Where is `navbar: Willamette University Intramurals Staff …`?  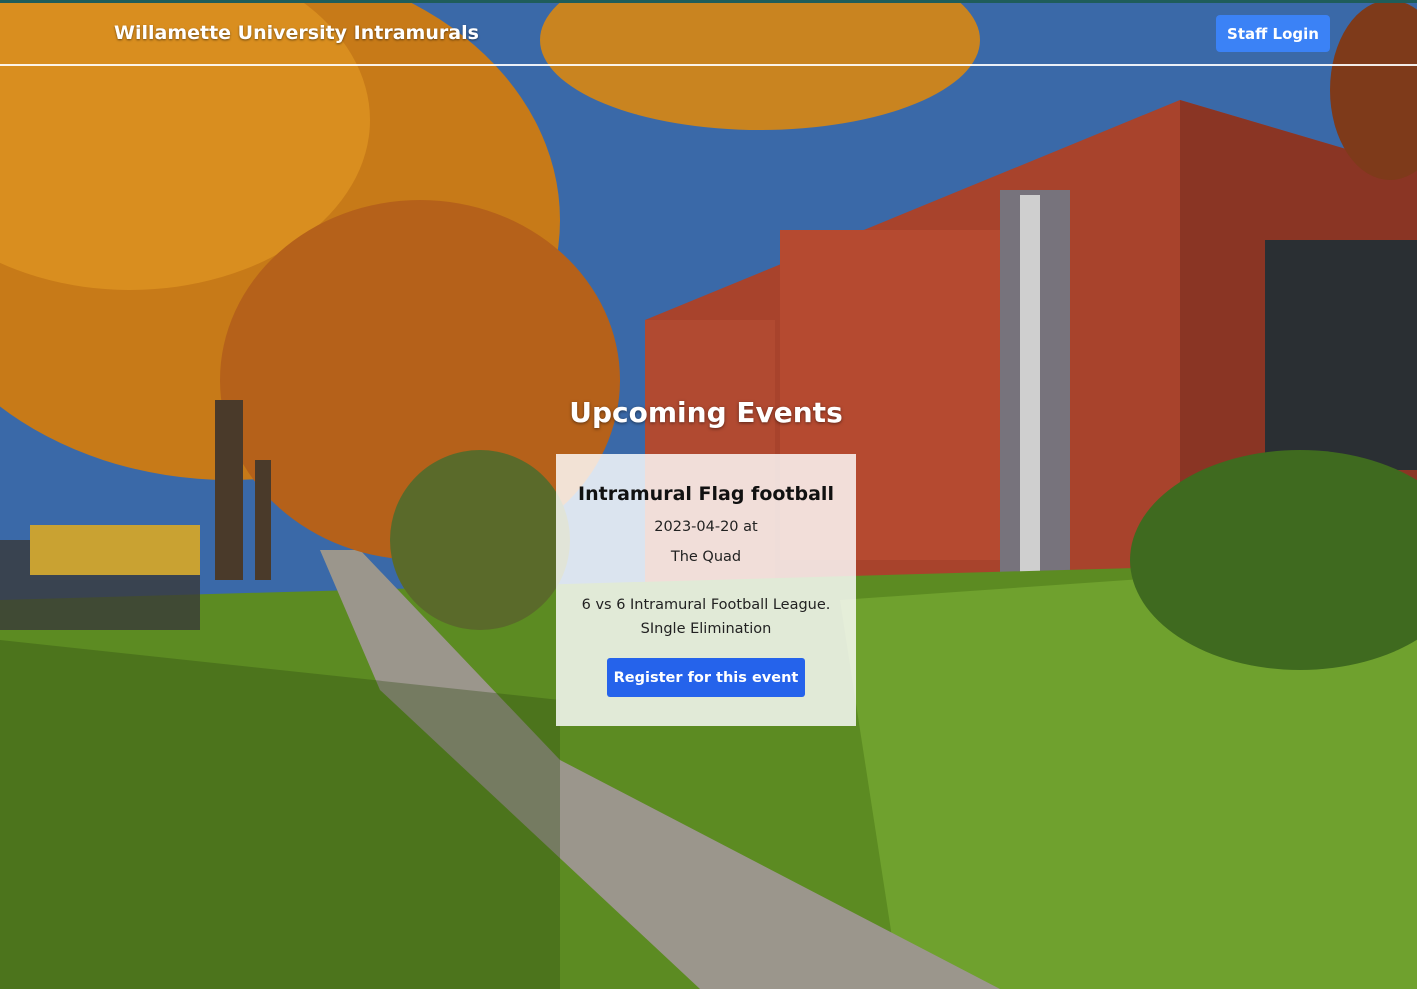
navbar: Willamette University Intramurals Staff … is located at coordinates (708, 34).